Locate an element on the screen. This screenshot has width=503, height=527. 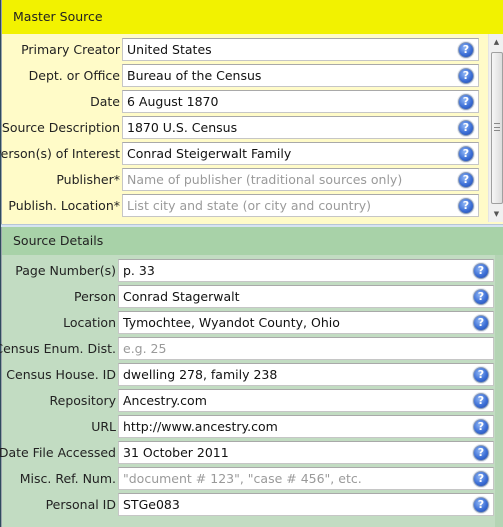
field-label-dept-or-office: Dept. or Office is located at coordinates (61, 76).